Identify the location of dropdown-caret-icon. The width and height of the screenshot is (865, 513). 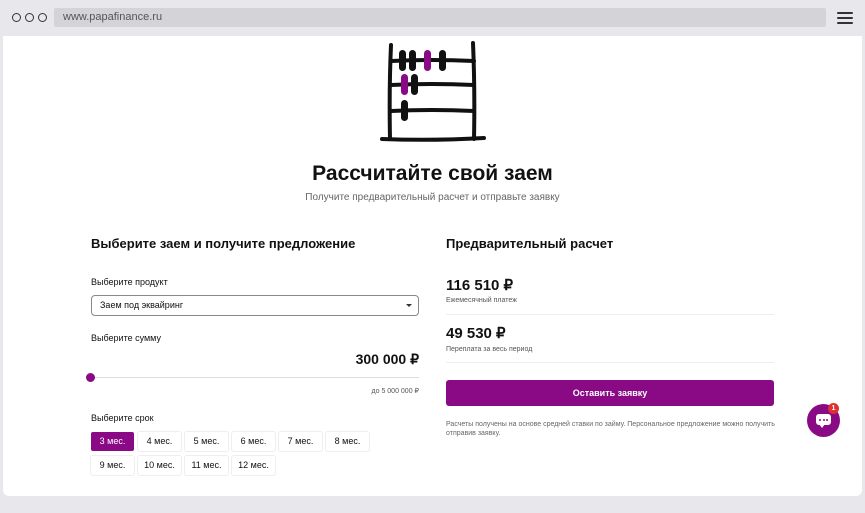
(409, 305).